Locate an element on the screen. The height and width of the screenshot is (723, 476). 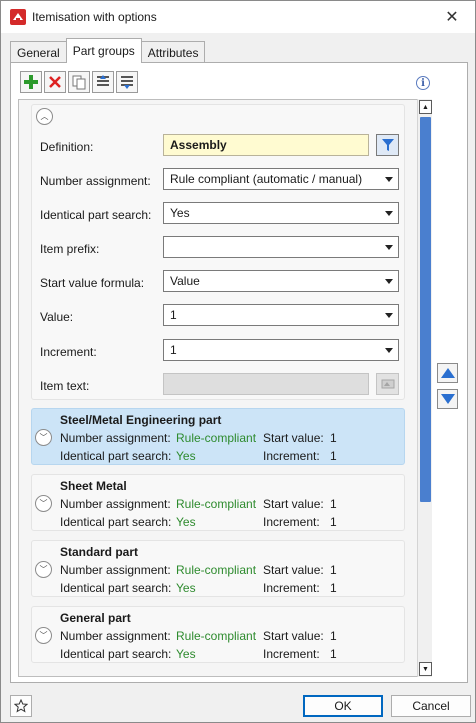
info-icon: i is located at coordinates (423, 83).